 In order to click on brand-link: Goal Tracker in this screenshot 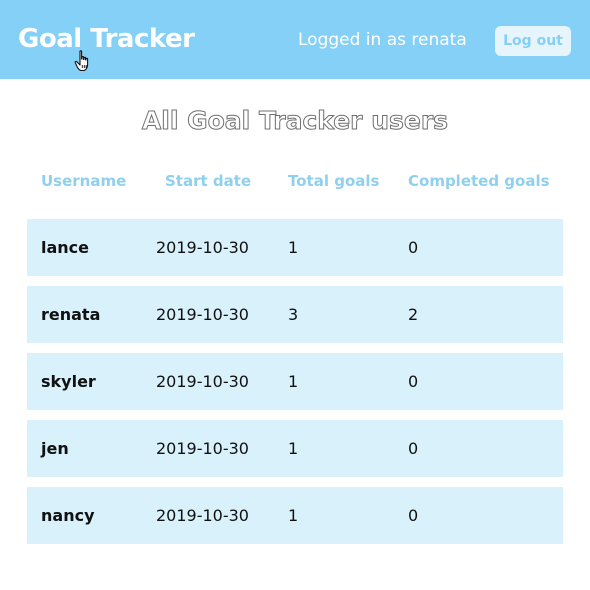, I will do `click(106, 39)`.